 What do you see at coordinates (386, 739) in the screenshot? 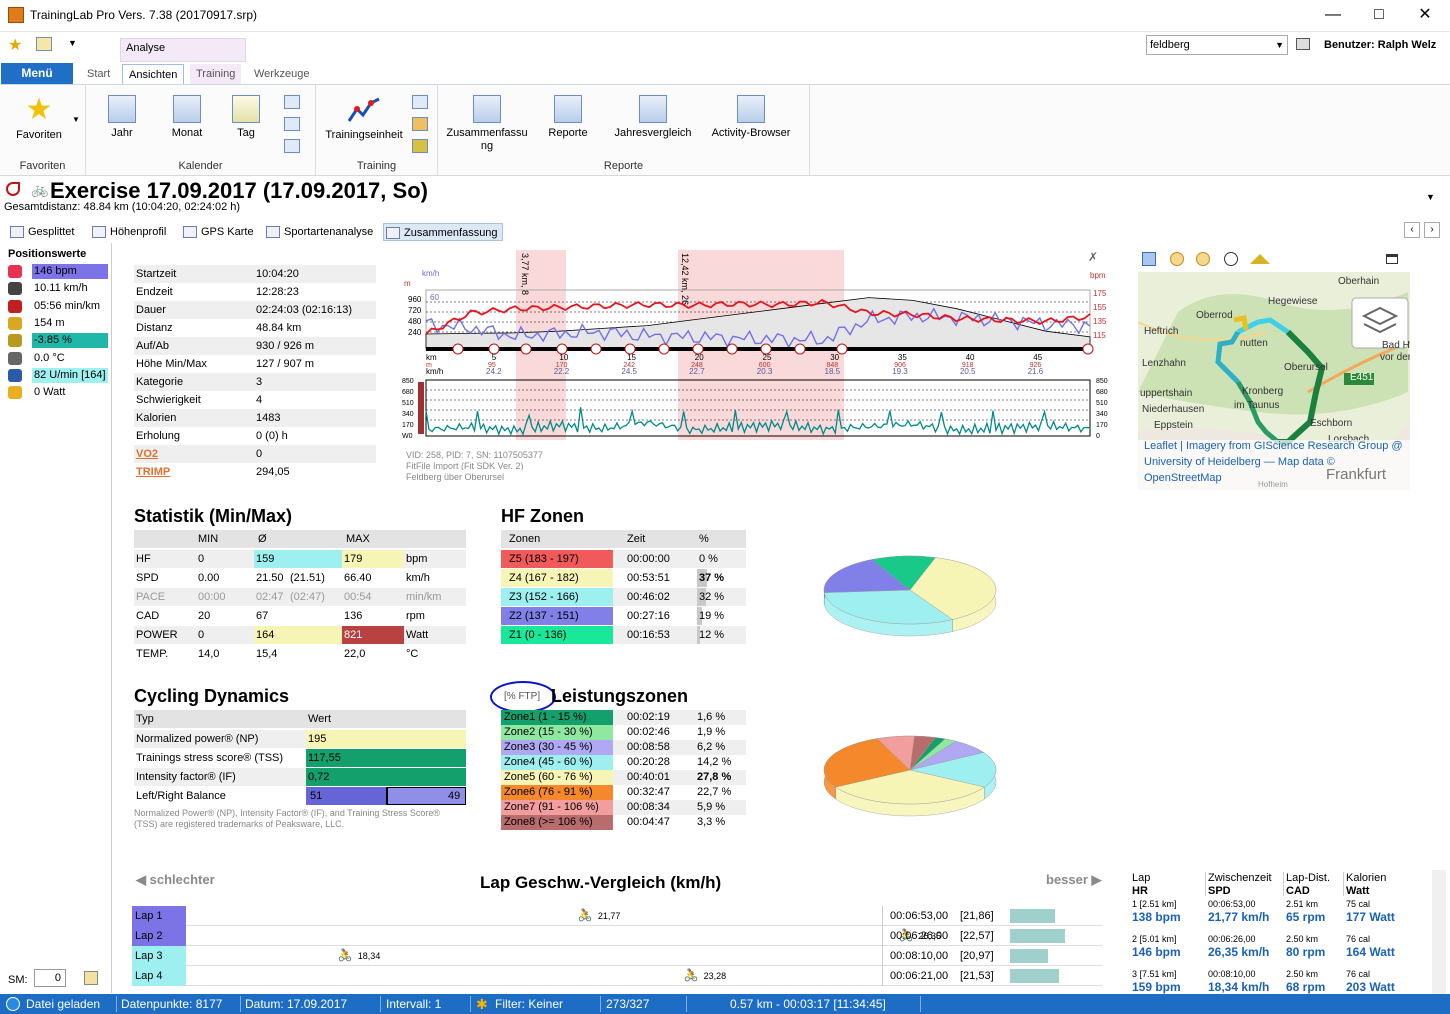
I see `cycling-value: 195` at bounding box center [386, 739].